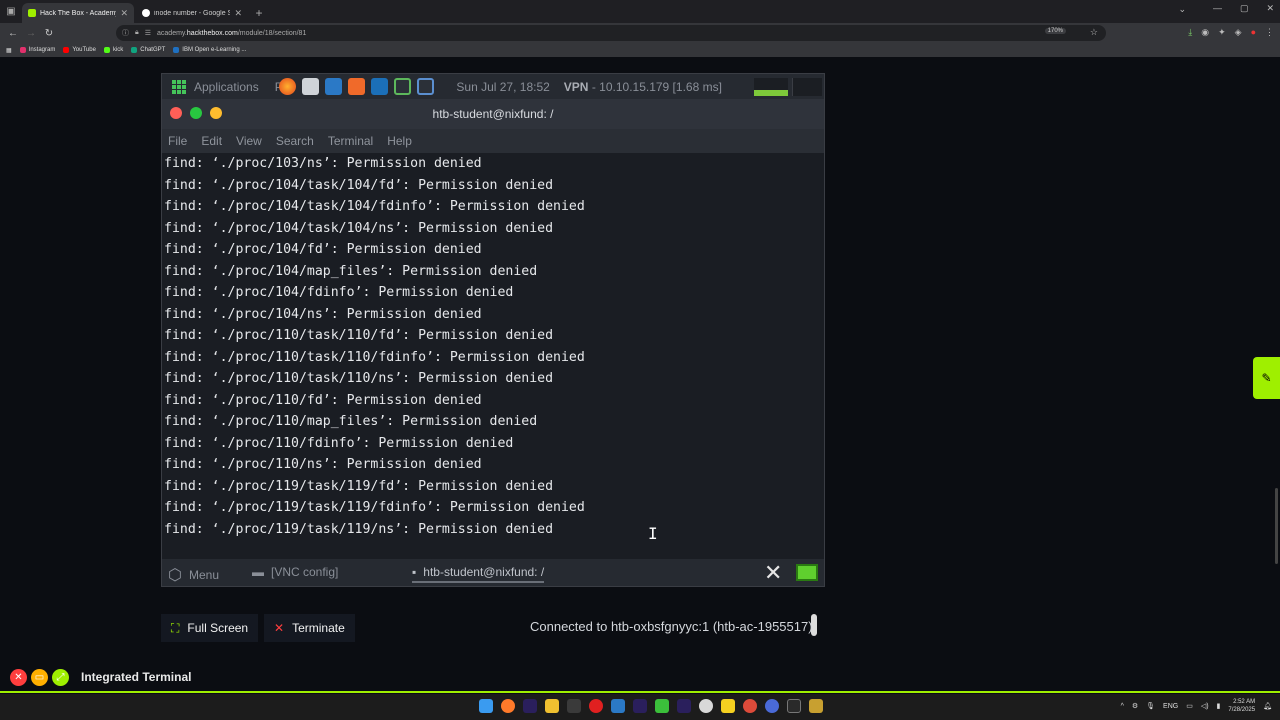 The image size is (1280, 720). Describe the element at coordinates (49, 33) in the screenshot. I see `reload-icon: ↻` at that location.